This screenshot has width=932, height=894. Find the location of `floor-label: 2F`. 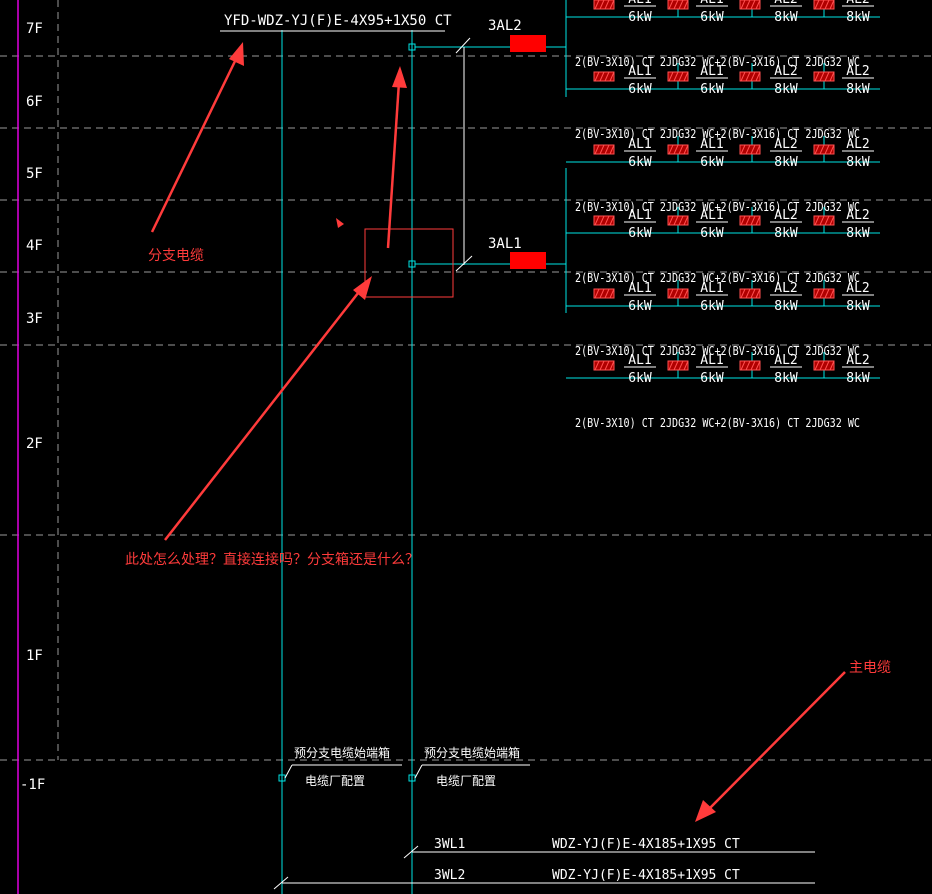

floor-label: 2F is located at coordinates (34, 444).